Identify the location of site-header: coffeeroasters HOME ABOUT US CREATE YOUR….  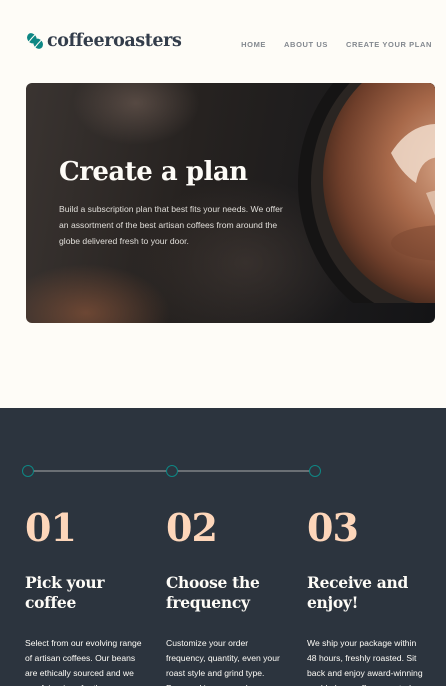
(223, 42).